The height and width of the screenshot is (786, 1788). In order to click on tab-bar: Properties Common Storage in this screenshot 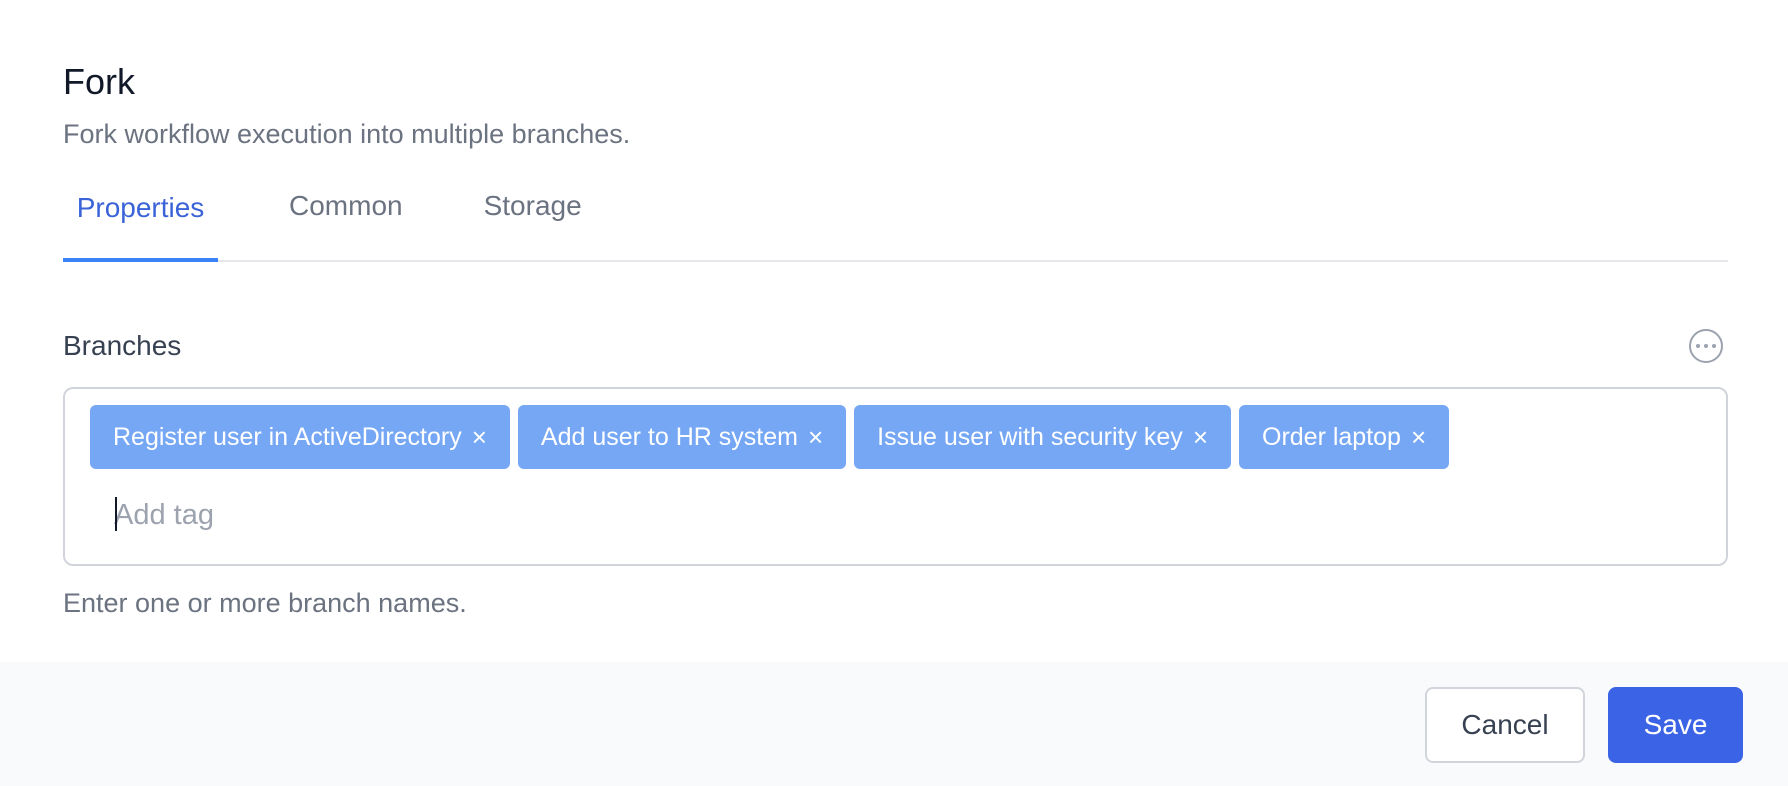, I will do `click(895, 221)`.